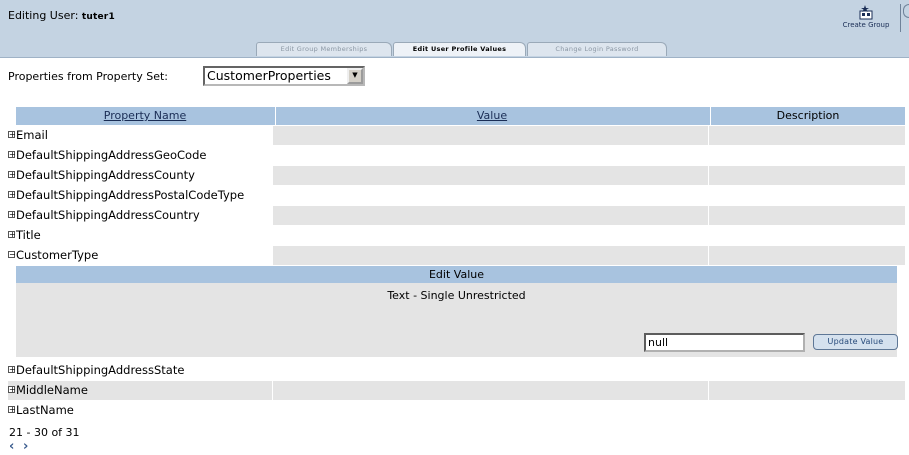 The width and height of the screenshot is (909, 455). What do you see at coordinates (724, 342) in the screenshot?
I see `property-value-input` at bounding box center [724, 342].